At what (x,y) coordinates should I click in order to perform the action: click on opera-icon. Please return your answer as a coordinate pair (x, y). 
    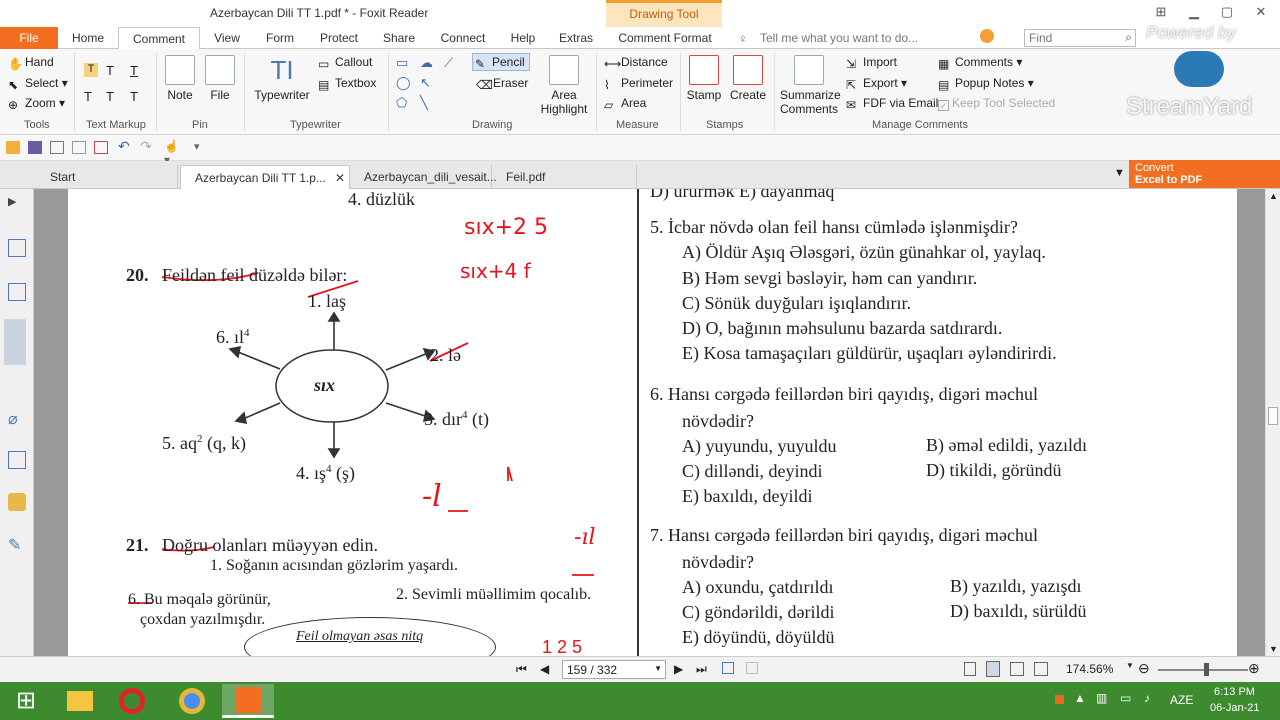
    Looking at the image, I should click on (132, 701).